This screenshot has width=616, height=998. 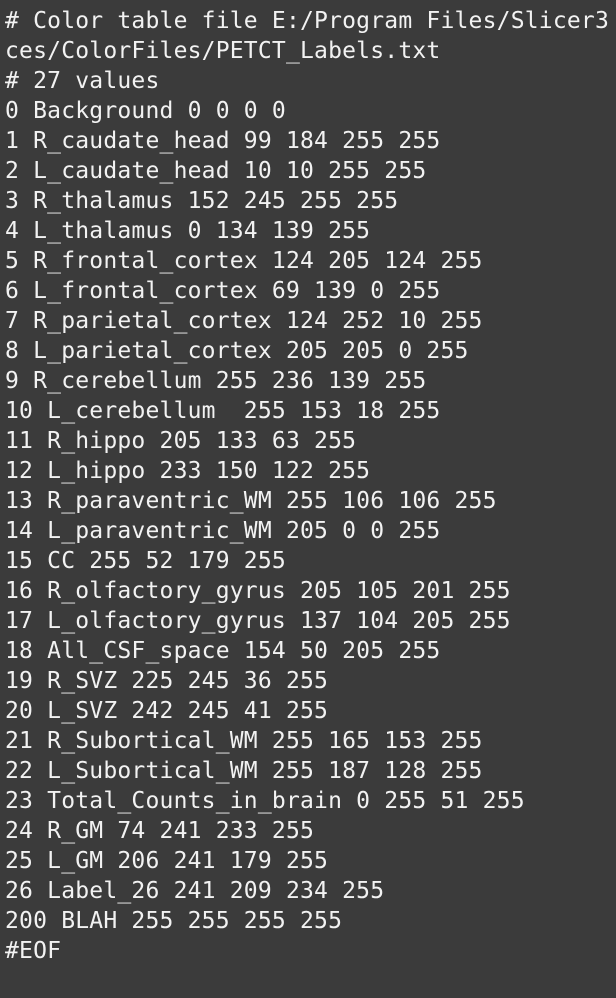 What do you see at coordinates (160, 831) in the screenshot?
I see `terminal-line: 24 R_GM 74 241 233 255` at bounding box center [160, 831].